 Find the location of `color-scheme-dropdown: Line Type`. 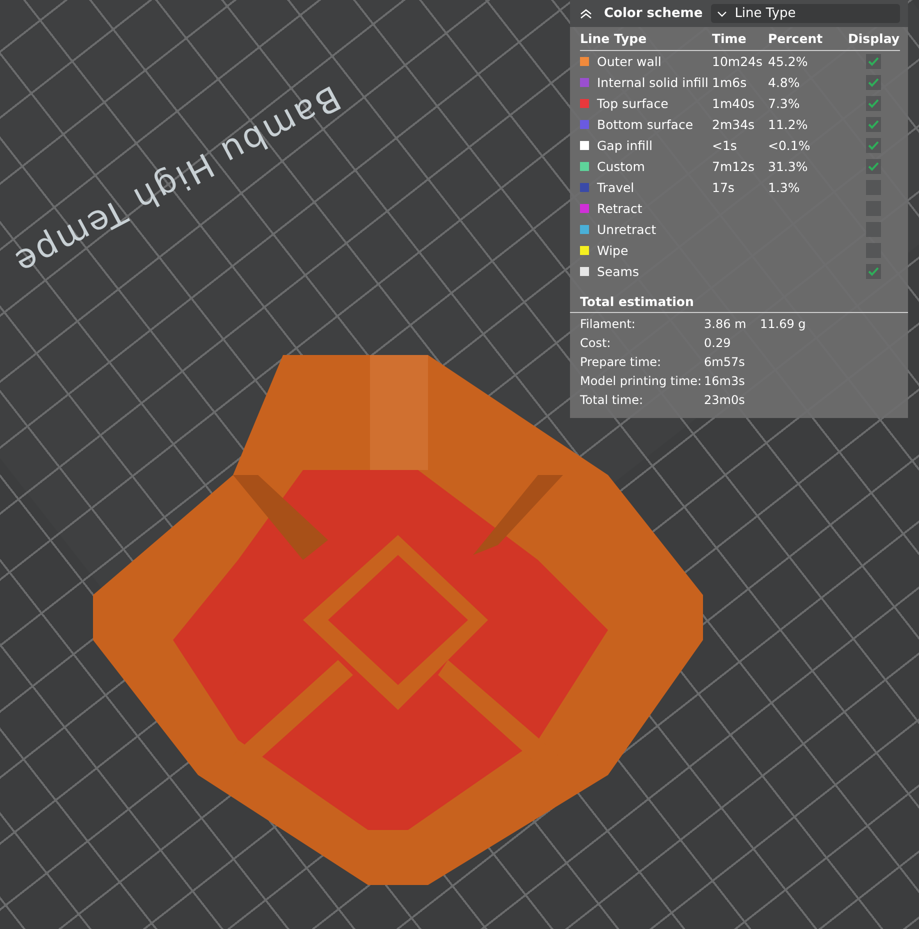

color-scheme-dropdown: Line Type is located at coordinates (805, 13).